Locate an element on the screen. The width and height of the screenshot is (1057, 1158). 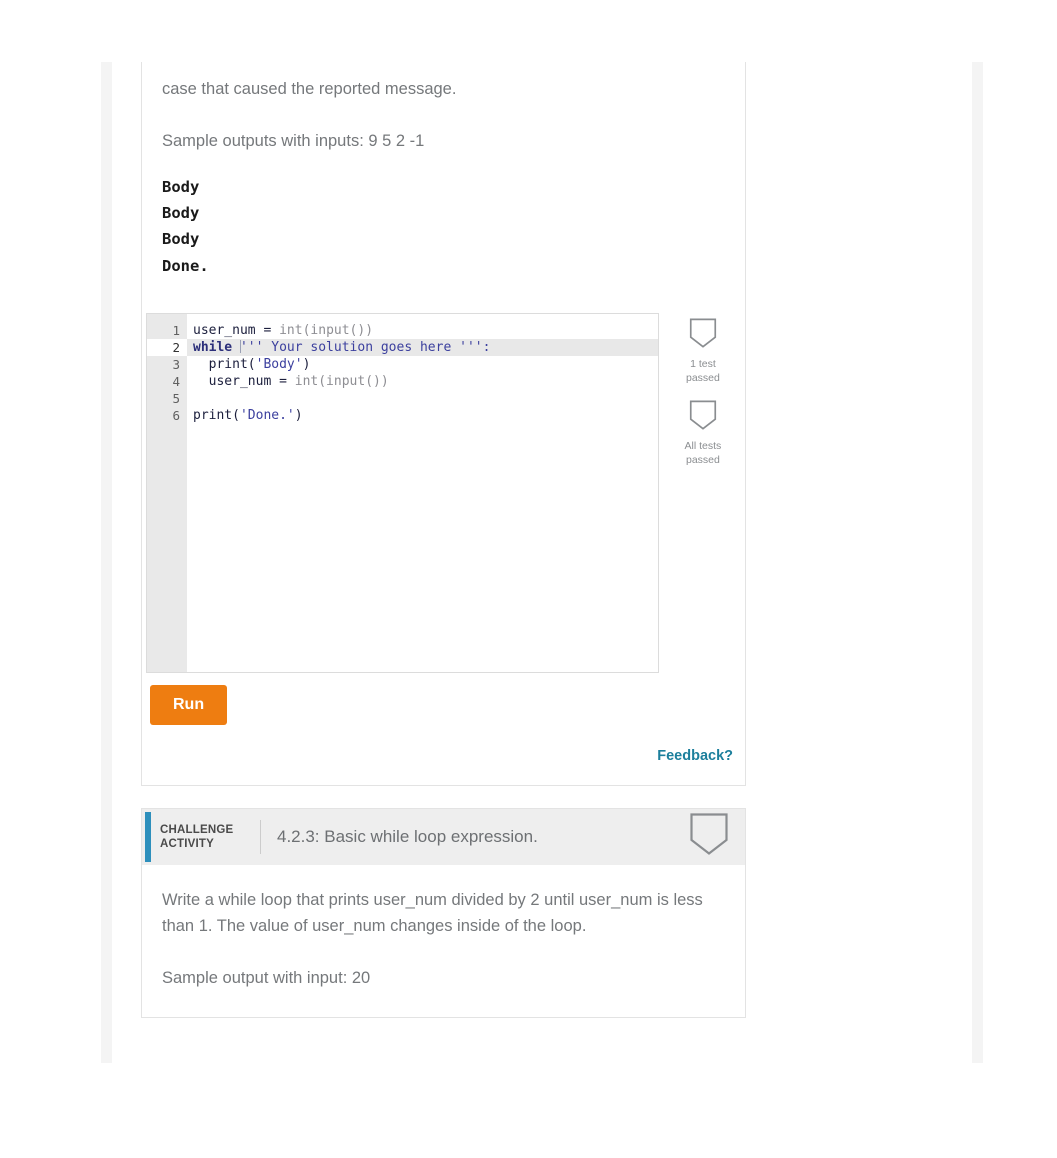
feedback-link: Feedback? is located at coordinates (695, 756).